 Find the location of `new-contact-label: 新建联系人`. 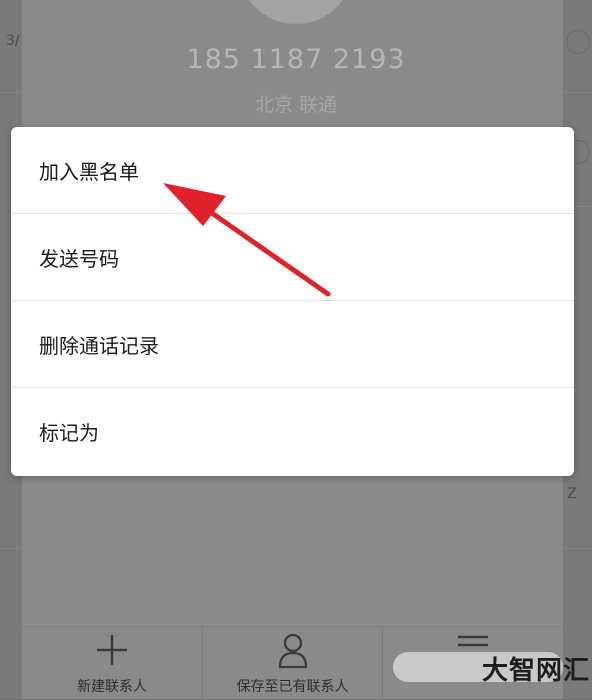

new-contact-label: 新建联系人 is located at coordinates (112, 687).